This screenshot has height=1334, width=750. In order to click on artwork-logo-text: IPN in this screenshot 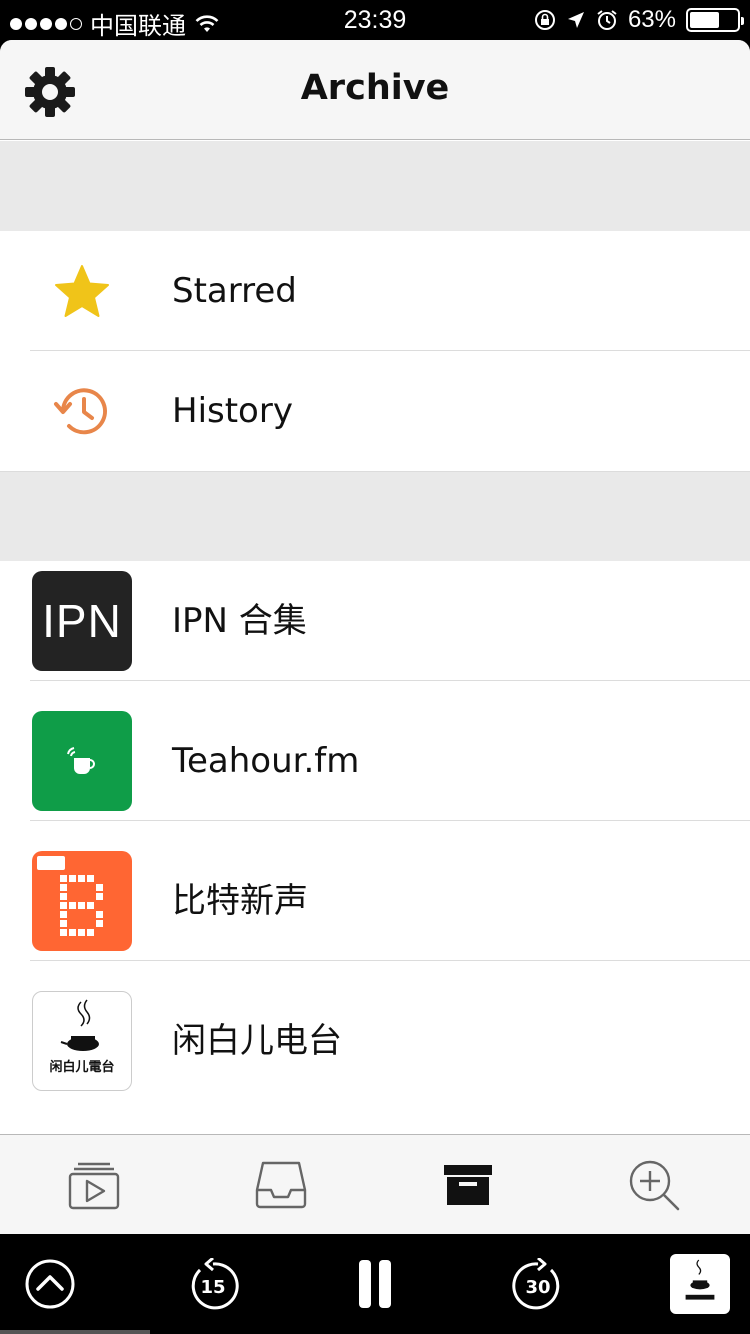, I will do `click(82, 621)`.